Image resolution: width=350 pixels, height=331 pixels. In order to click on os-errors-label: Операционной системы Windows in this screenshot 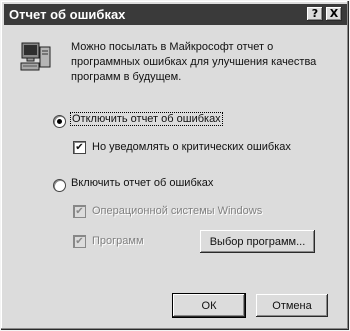, I will do `click(177, 211)`.